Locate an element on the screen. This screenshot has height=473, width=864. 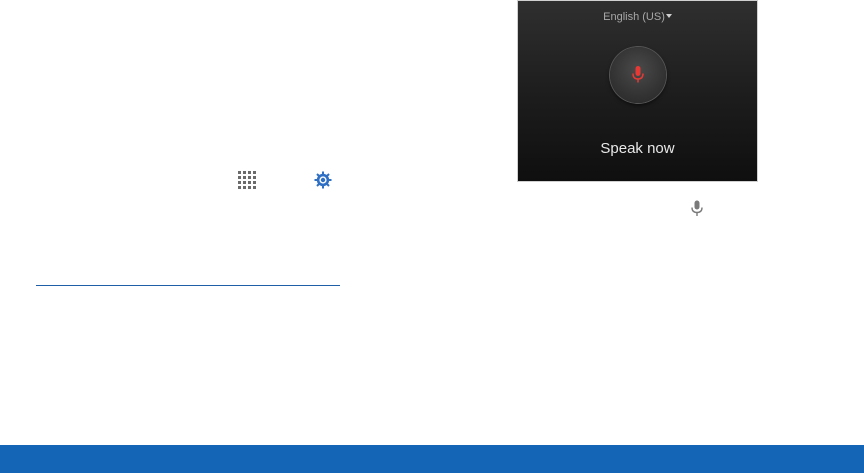
language-selector: English (US) is located at coordinates (637, 17).